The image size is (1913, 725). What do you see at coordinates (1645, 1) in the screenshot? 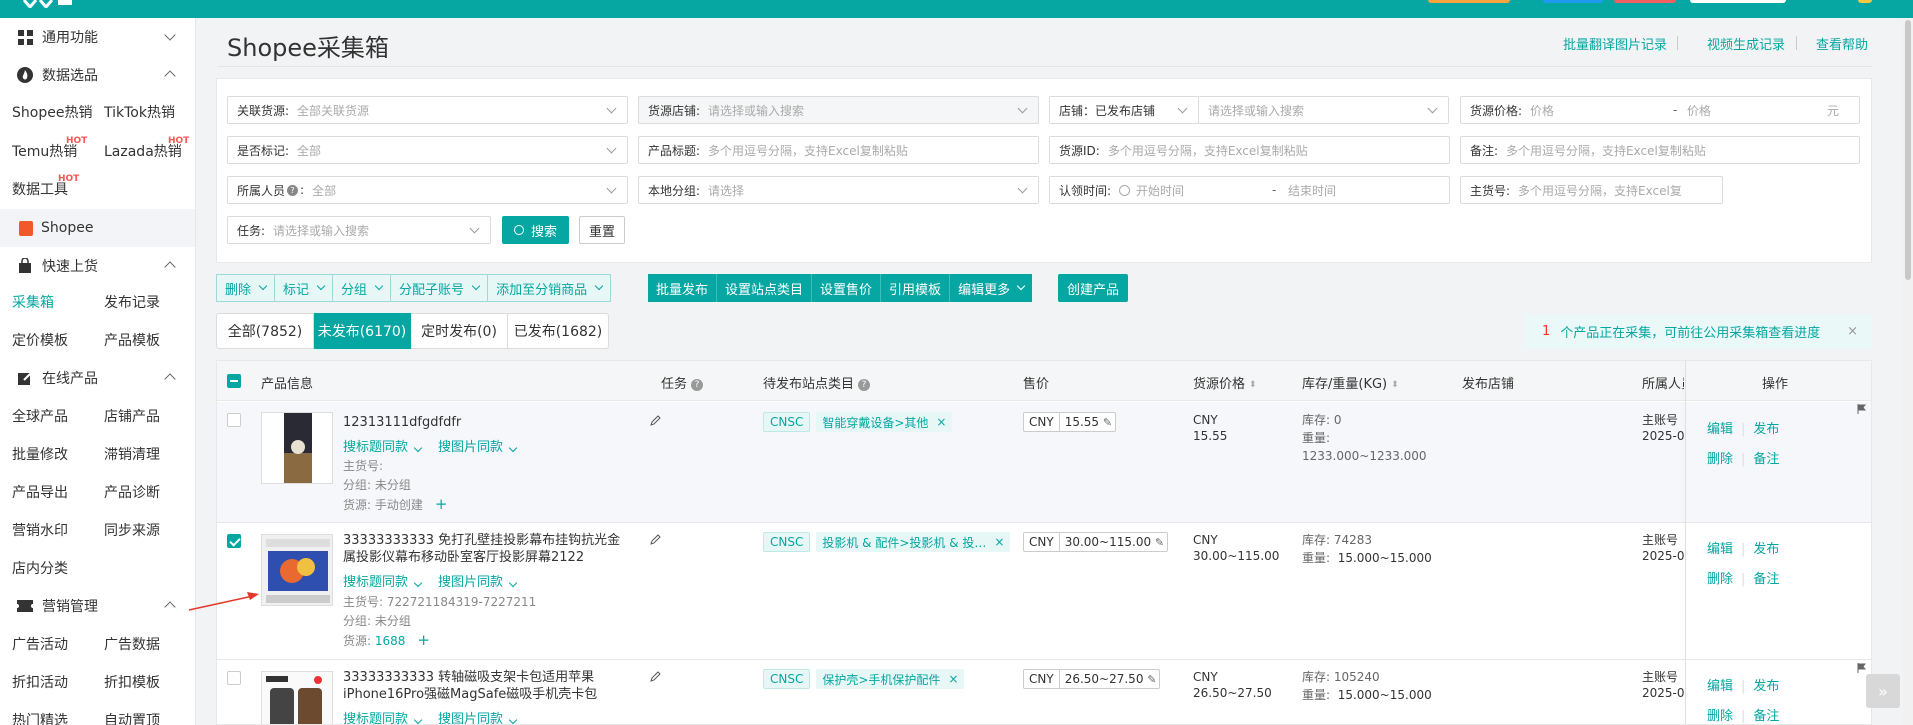
I see `top-button-red` at bounding box center [1645, 1].